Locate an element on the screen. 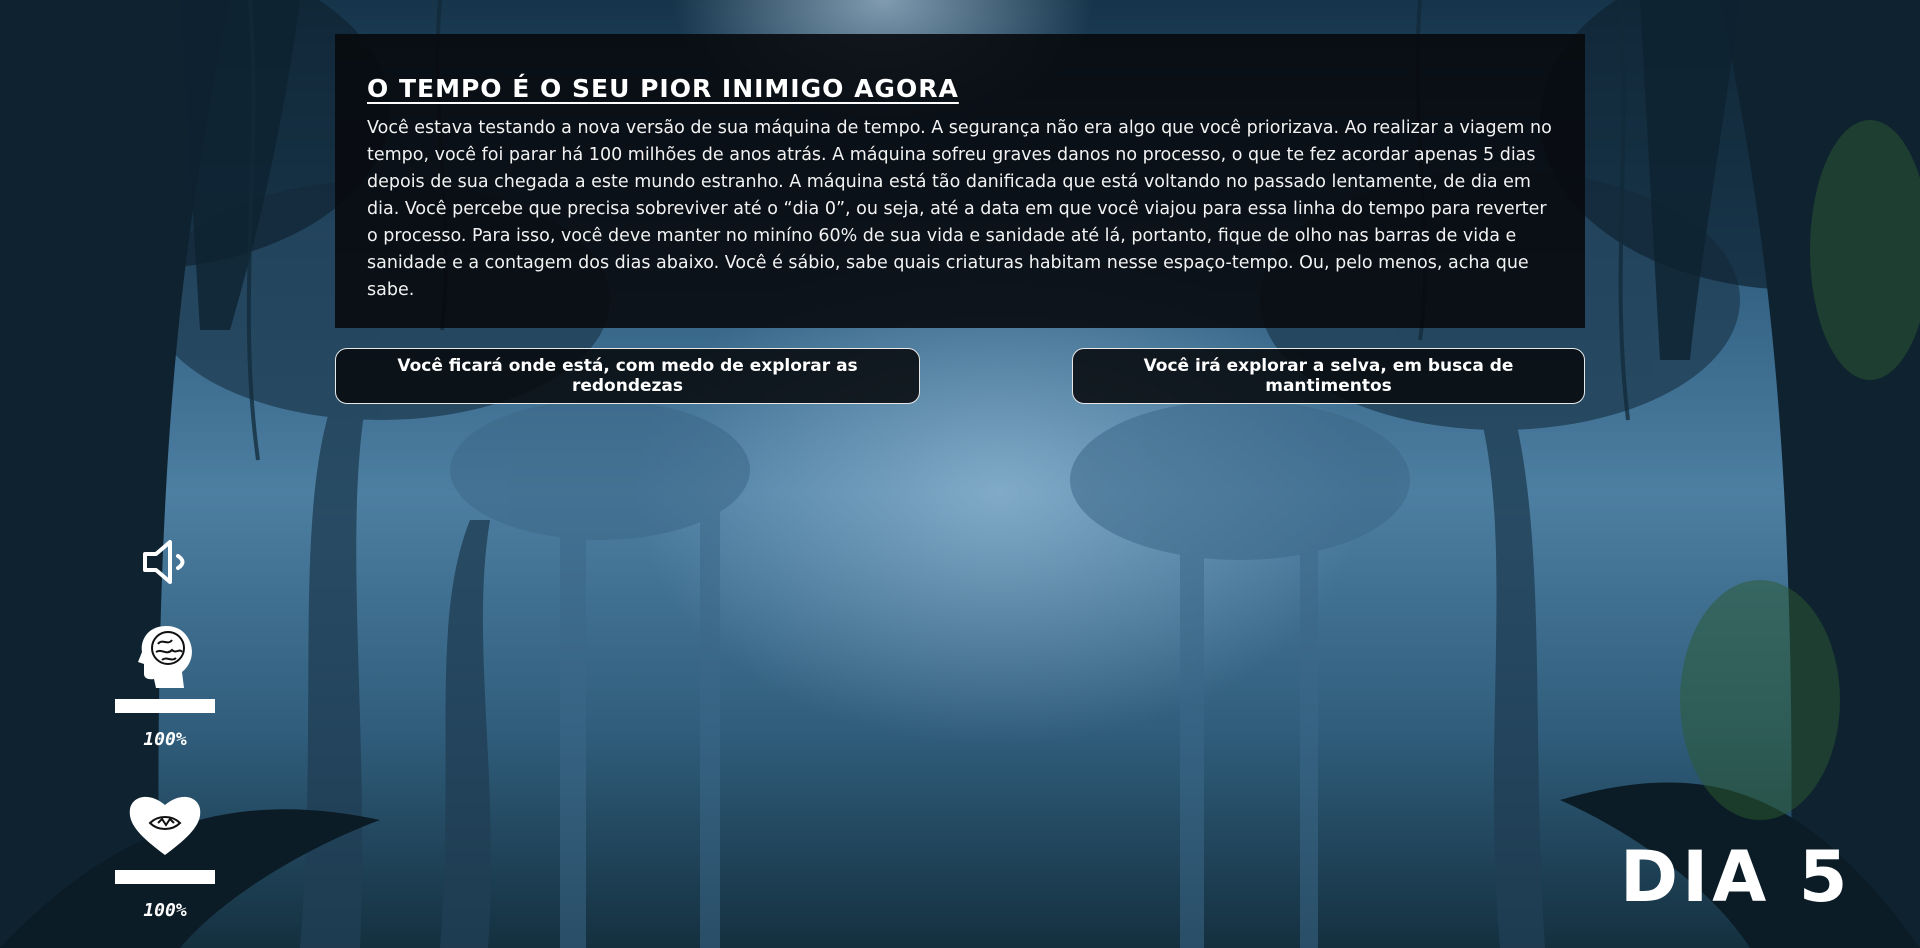 The height and width of the screenshot is (948, 1920). health-bar-fill is located at coordinates (165, 877).